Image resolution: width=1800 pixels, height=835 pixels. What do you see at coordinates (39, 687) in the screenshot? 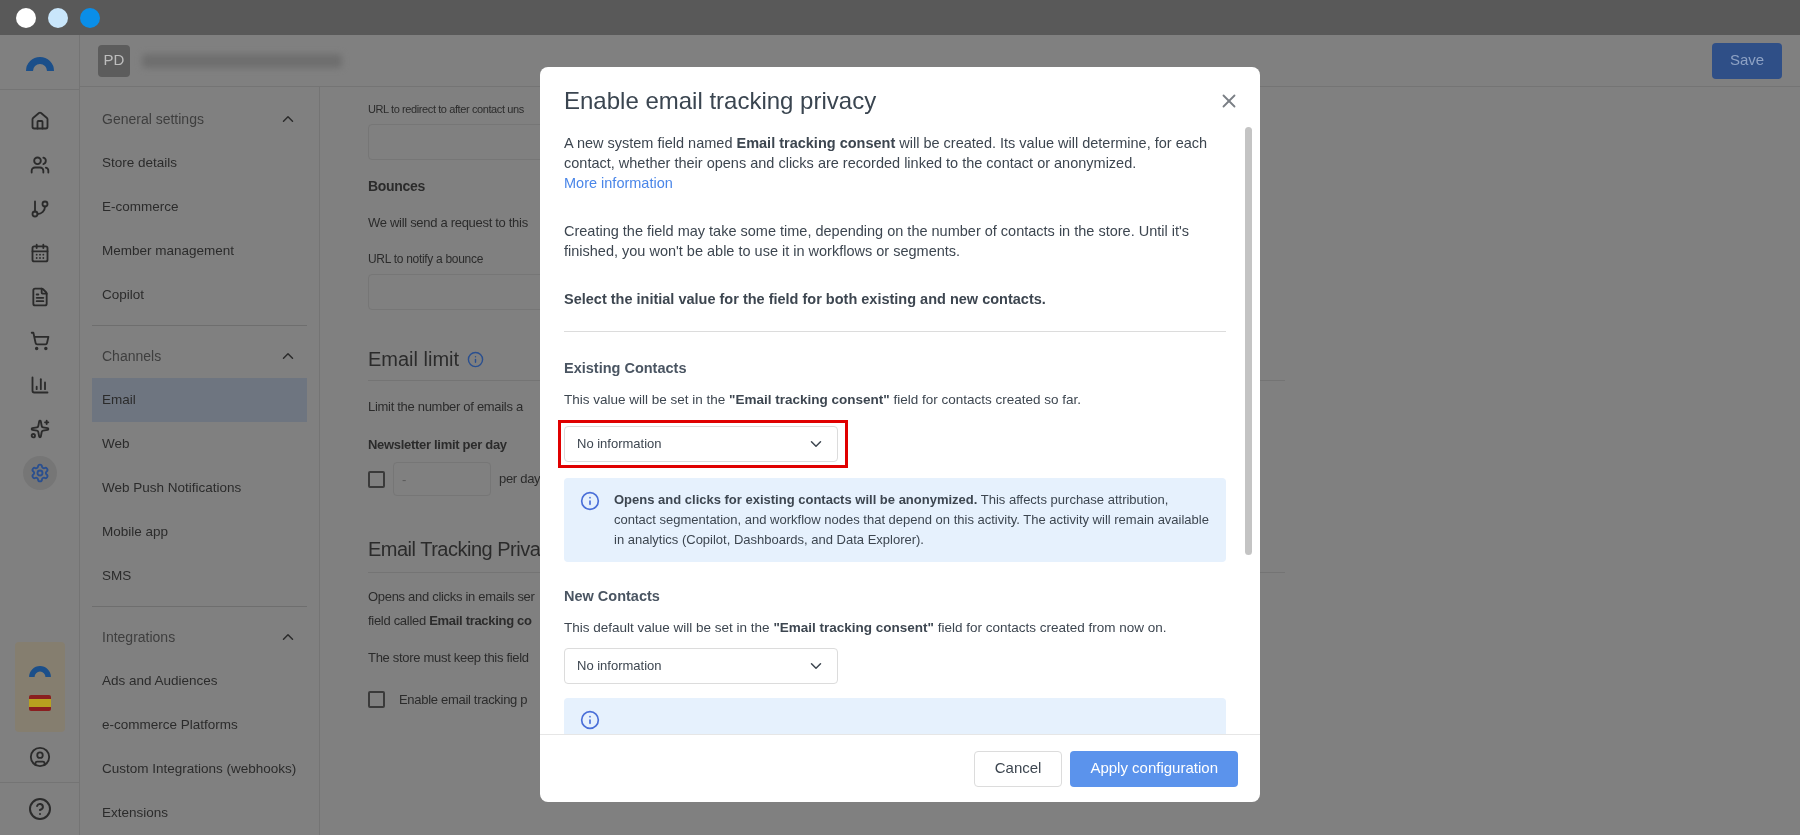
I see `account-switcher` at bounding box center [39, 687].